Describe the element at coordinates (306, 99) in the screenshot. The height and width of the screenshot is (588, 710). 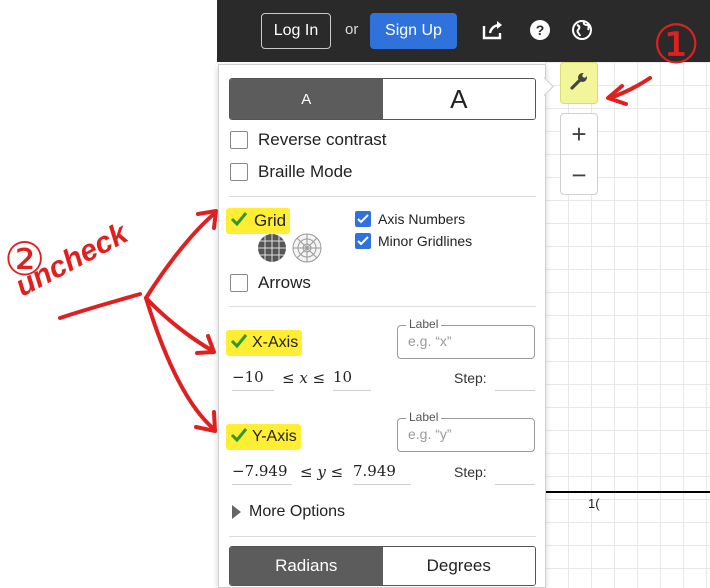
I see `font-size-small-button: A` at that location.